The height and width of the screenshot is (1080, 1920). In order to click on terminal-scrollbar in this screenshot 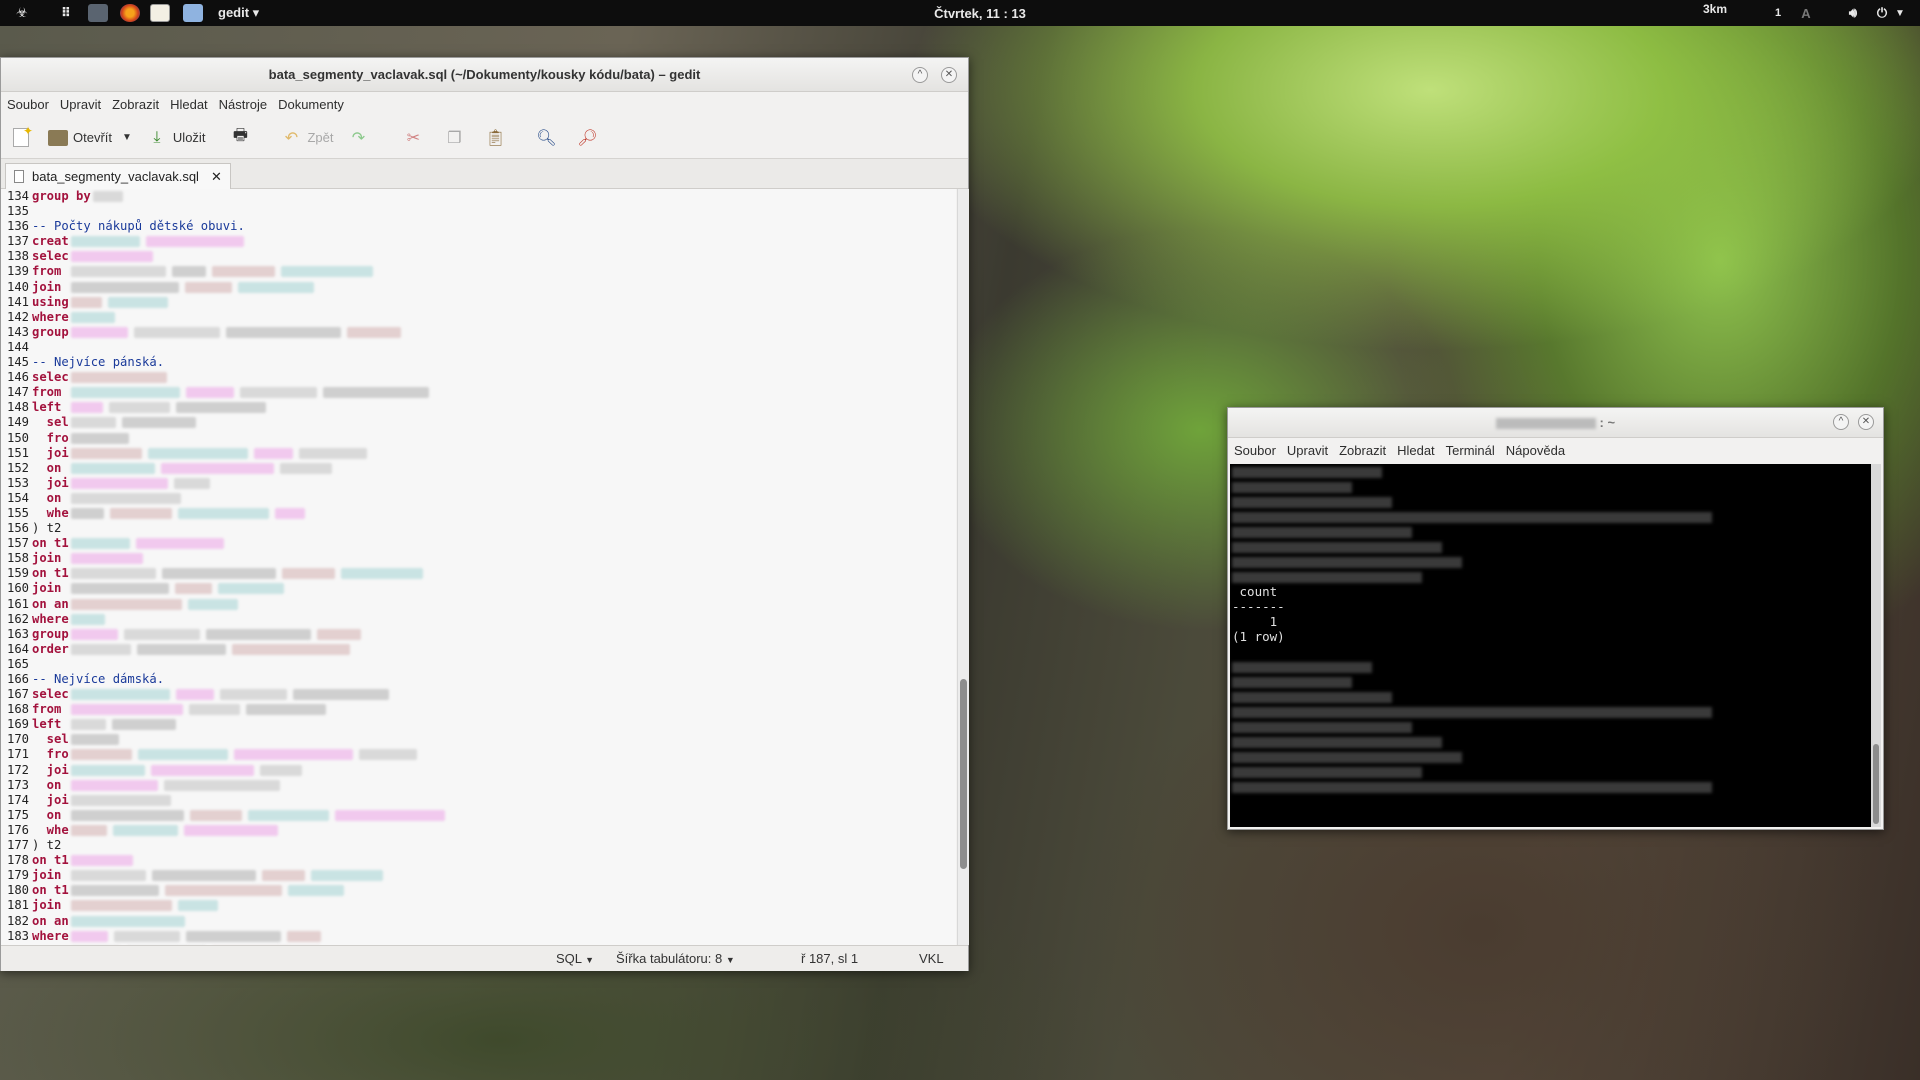, I will do `click(1876, 645)`.